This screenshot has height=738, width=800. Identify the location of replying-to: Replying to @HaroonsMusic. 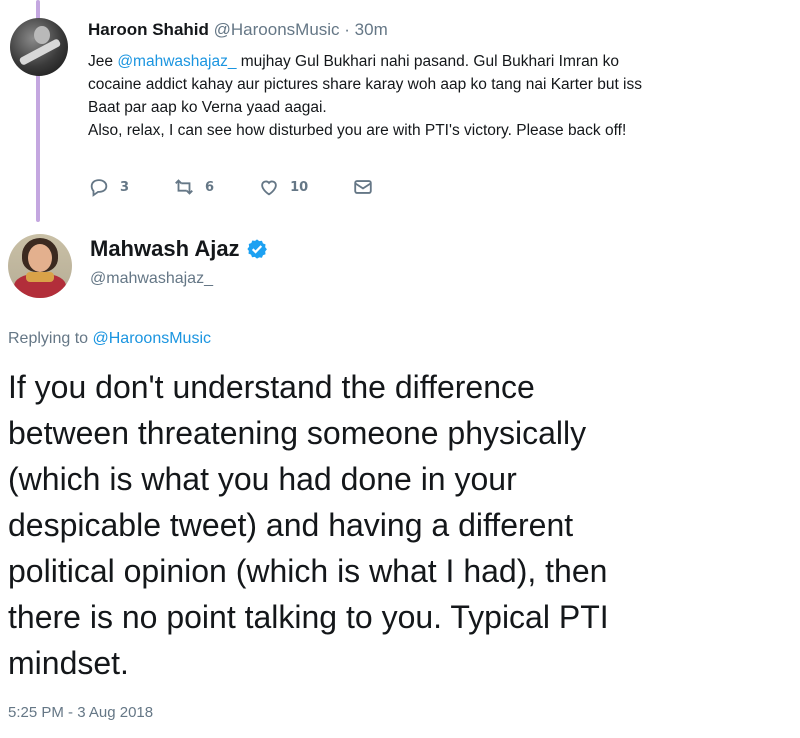
(109, 339).